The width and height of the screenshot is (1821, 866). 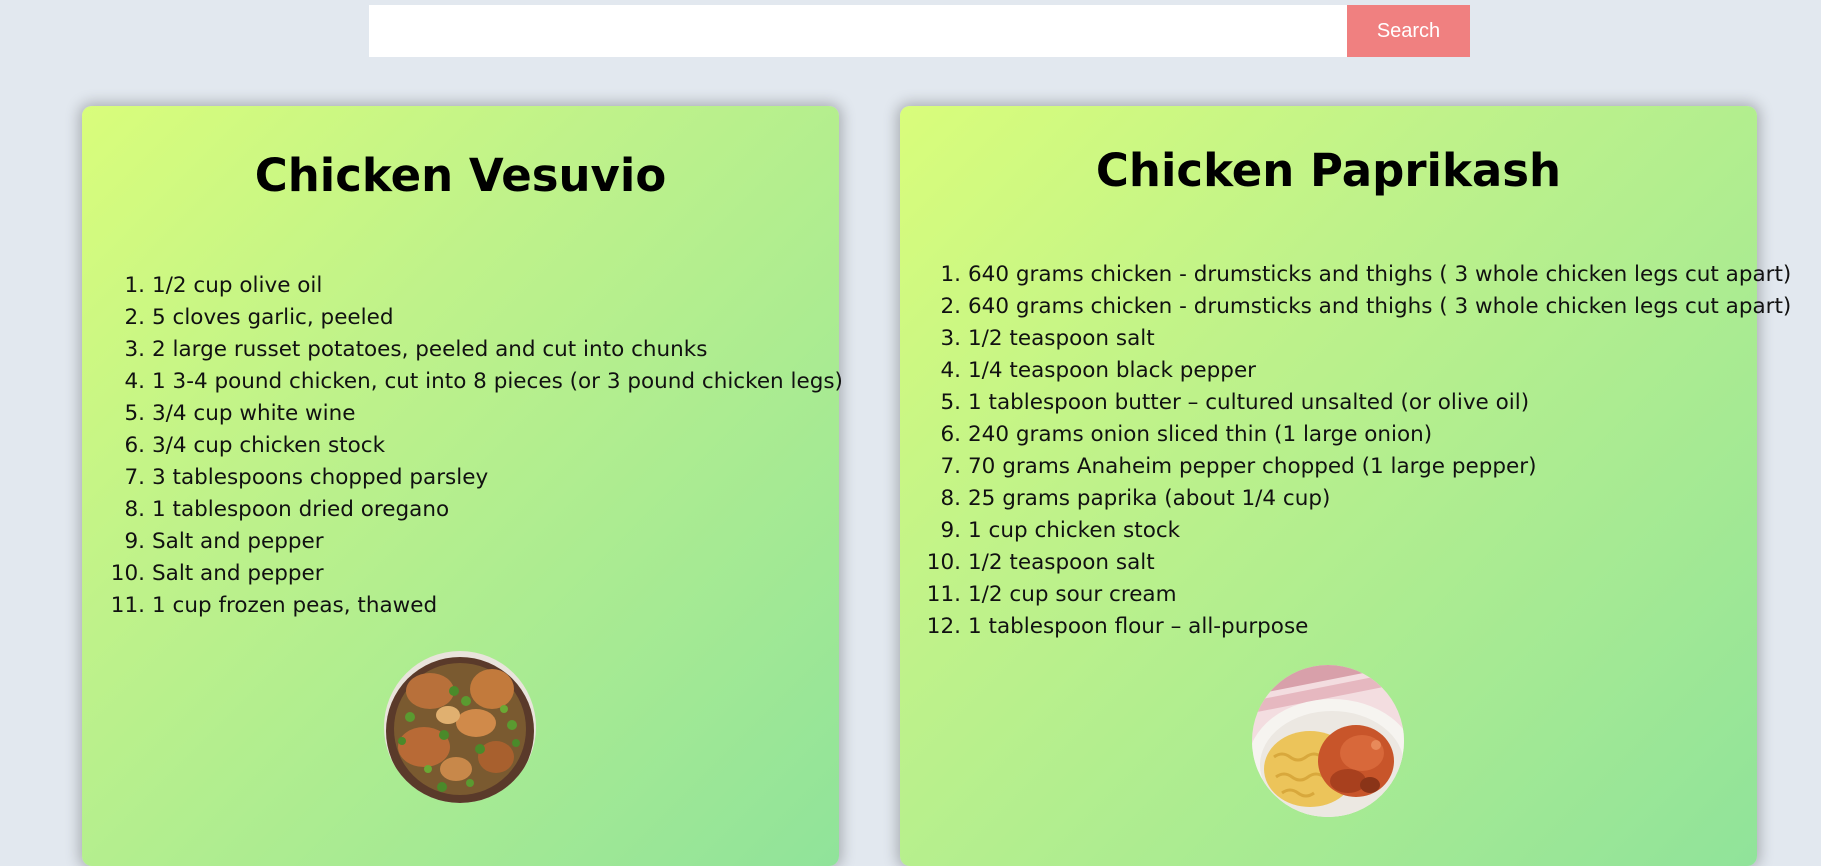 What do you see at coordinates (287, 509) in the screenshot?
I see `ingredient-item: 8. 1 tablespoon dried oregano` at bounding box center [287, 509].